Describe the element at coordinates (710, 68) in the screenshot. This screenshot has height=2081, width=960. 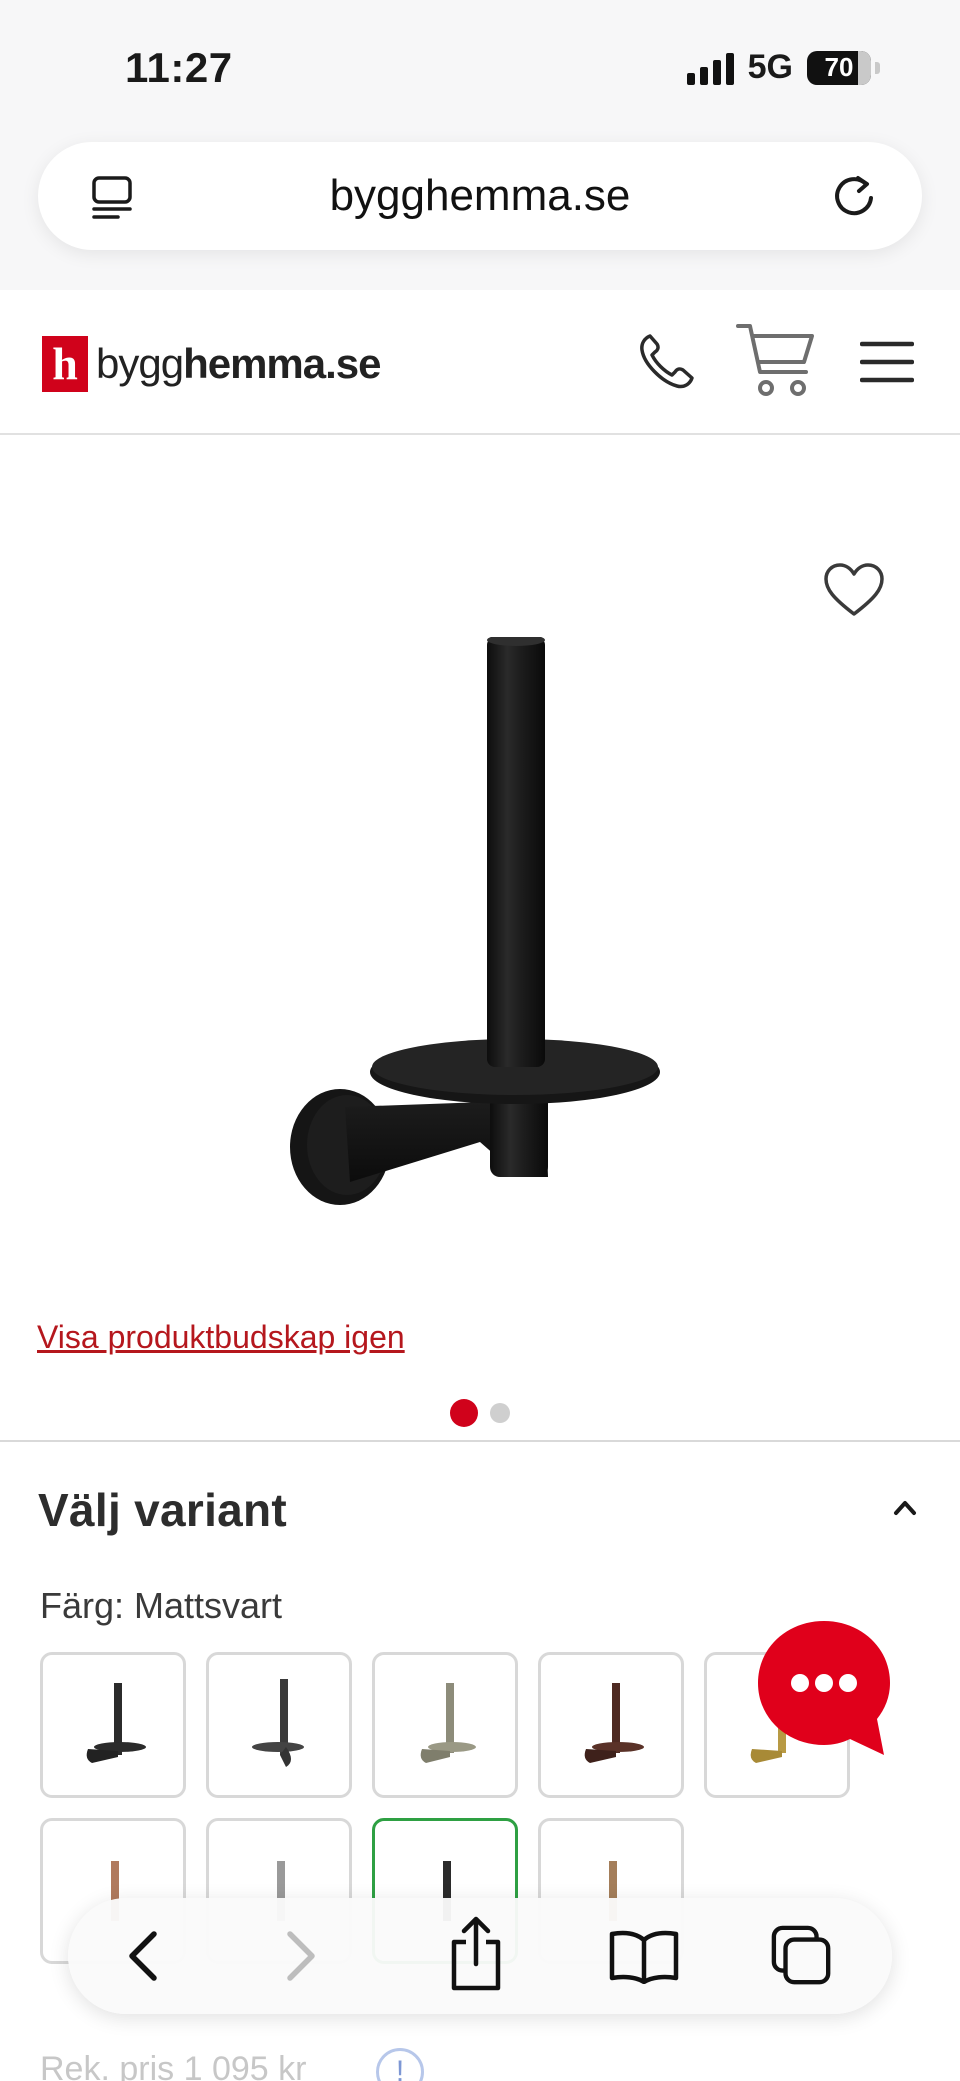
I see `signal-icon` at that location.